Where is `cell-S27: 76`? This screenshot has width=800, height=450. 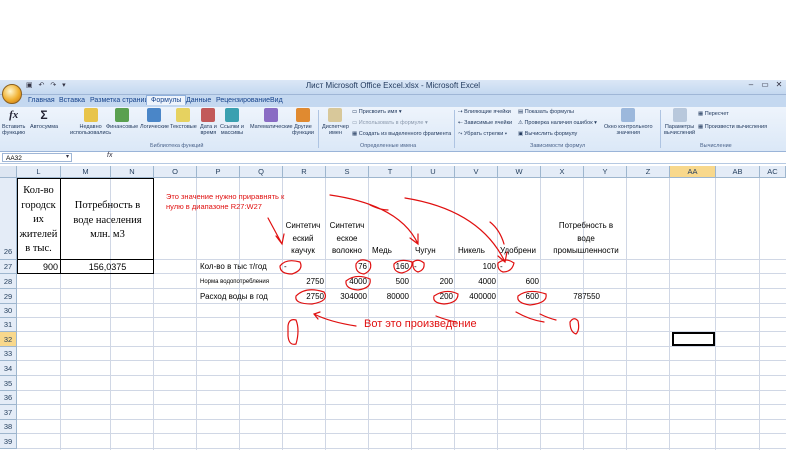
cell-S27: 76 is located at coordinates (346, 266).